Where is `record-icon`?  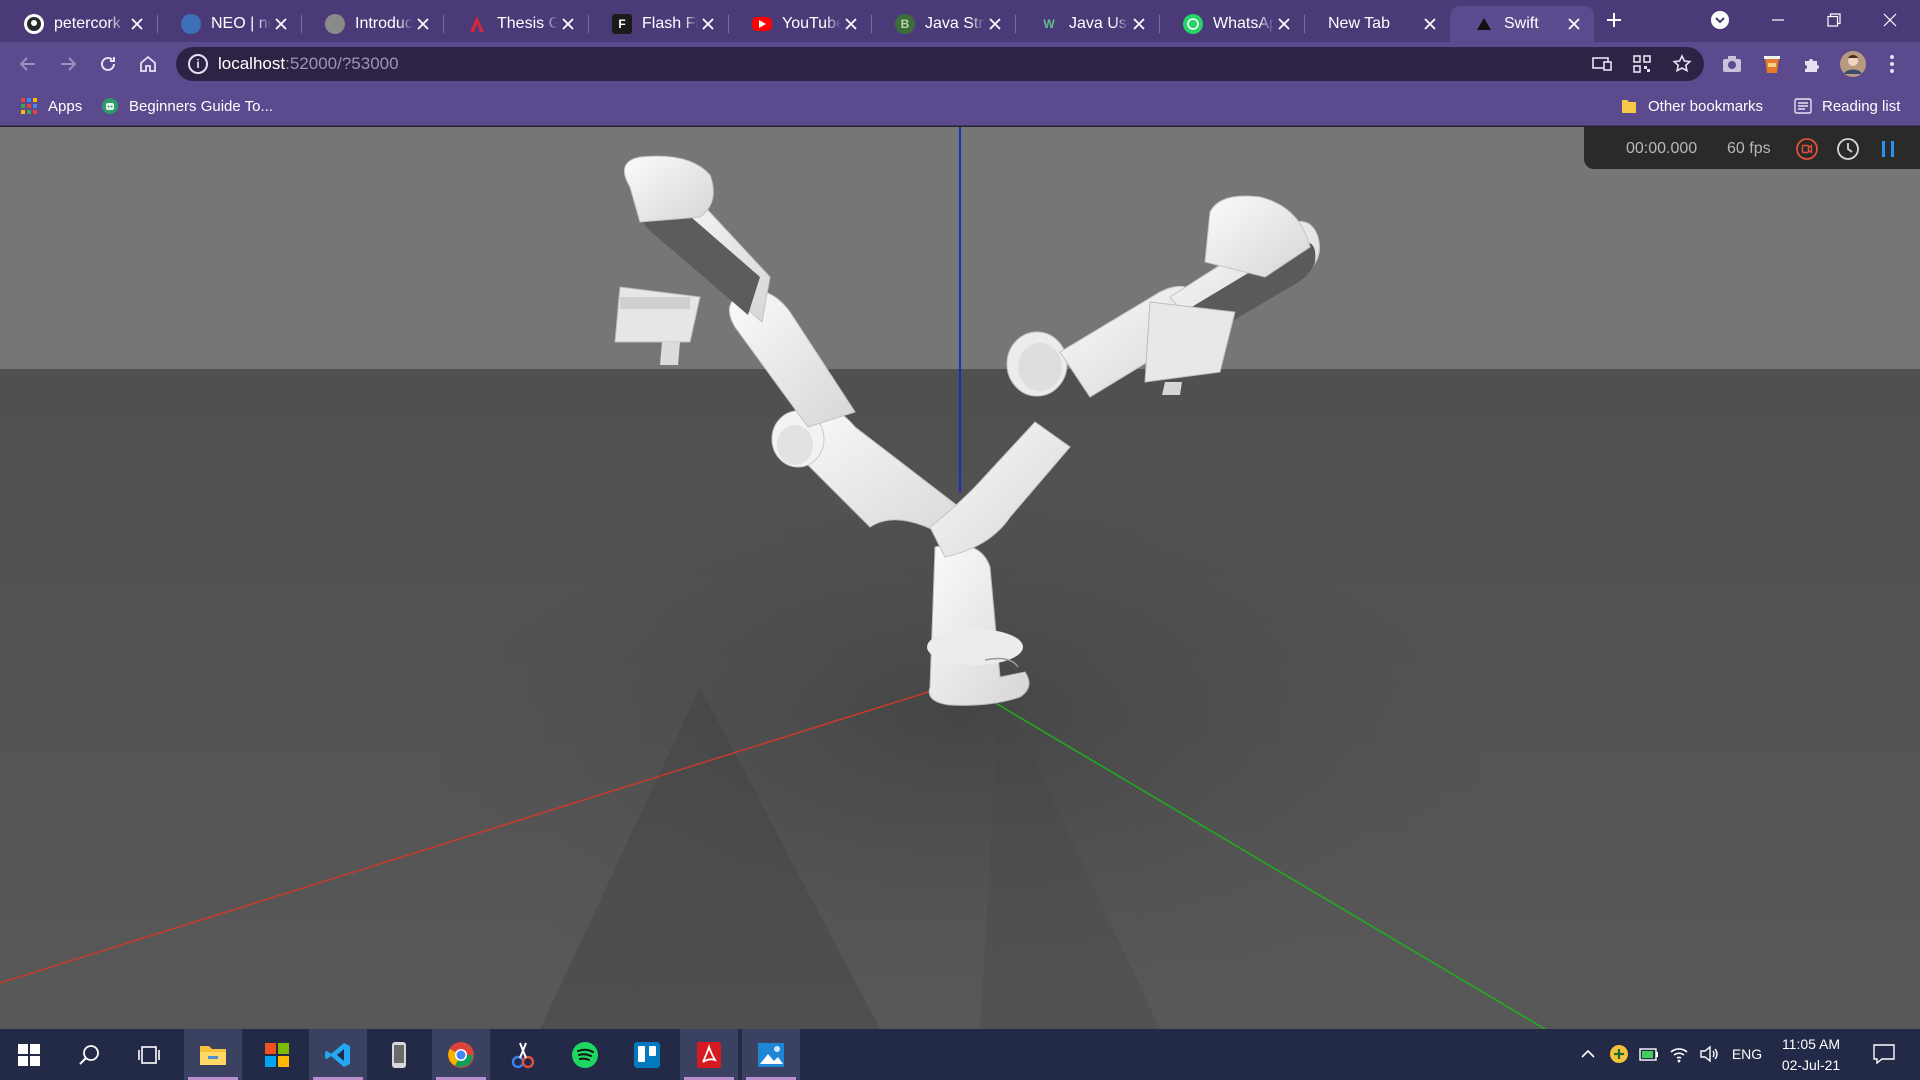 record-icon is located at coordinates (1807, 149).